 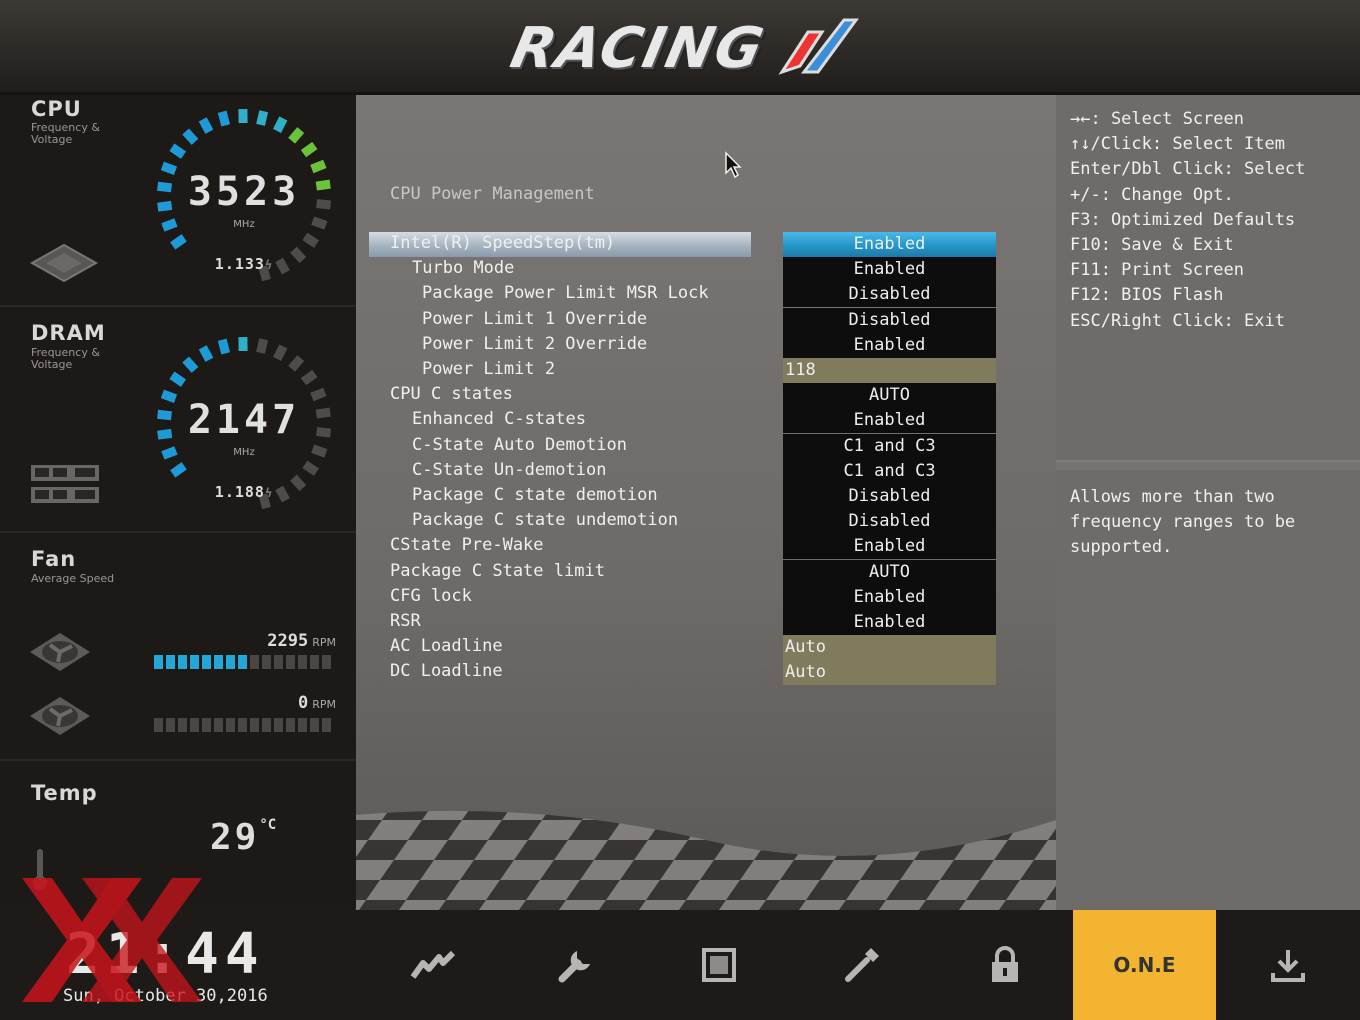 What do you see at coordinates (818, 46) in the screenshot?
I see `racing-logo-mark-icon` at bounding box center [818, 46].